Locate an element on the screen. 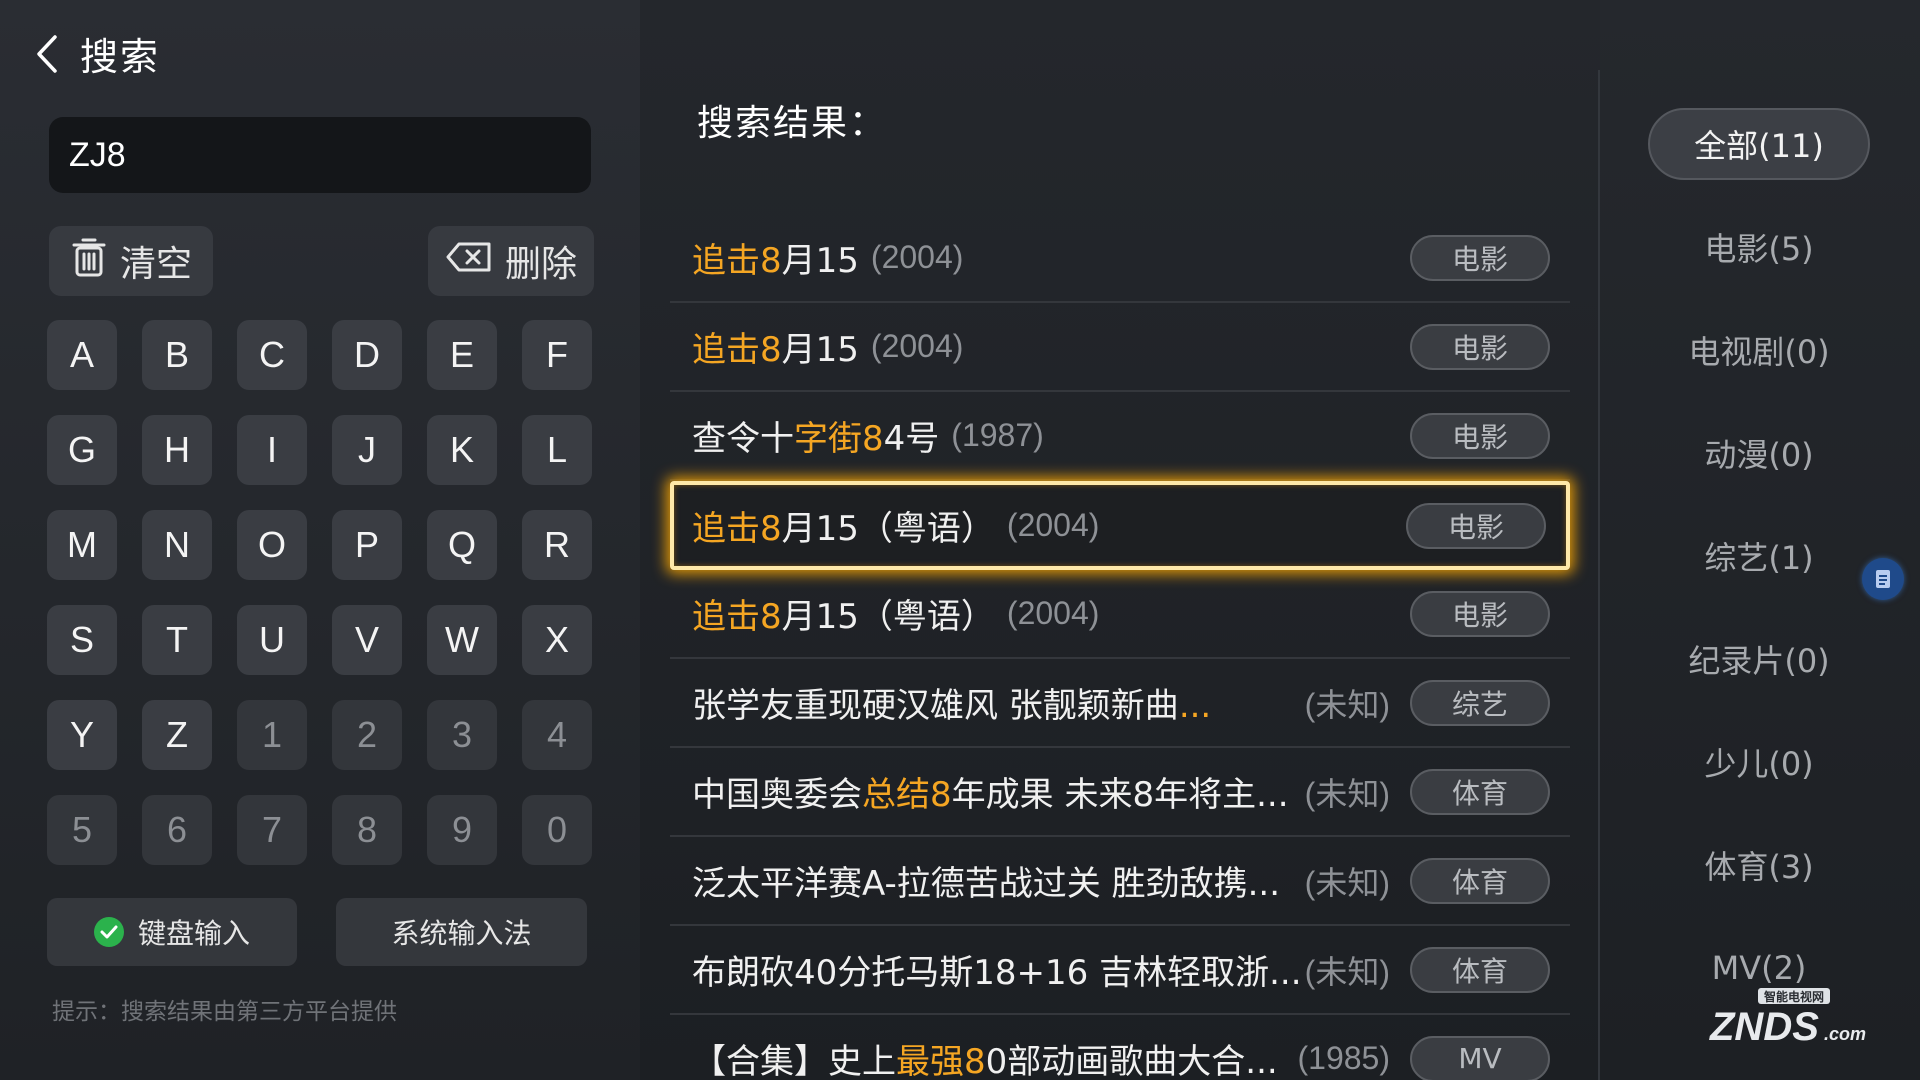 The height and width of the screenshot is (1080, 1920). delete-button: 删除 is located at coordinates (511, 261).